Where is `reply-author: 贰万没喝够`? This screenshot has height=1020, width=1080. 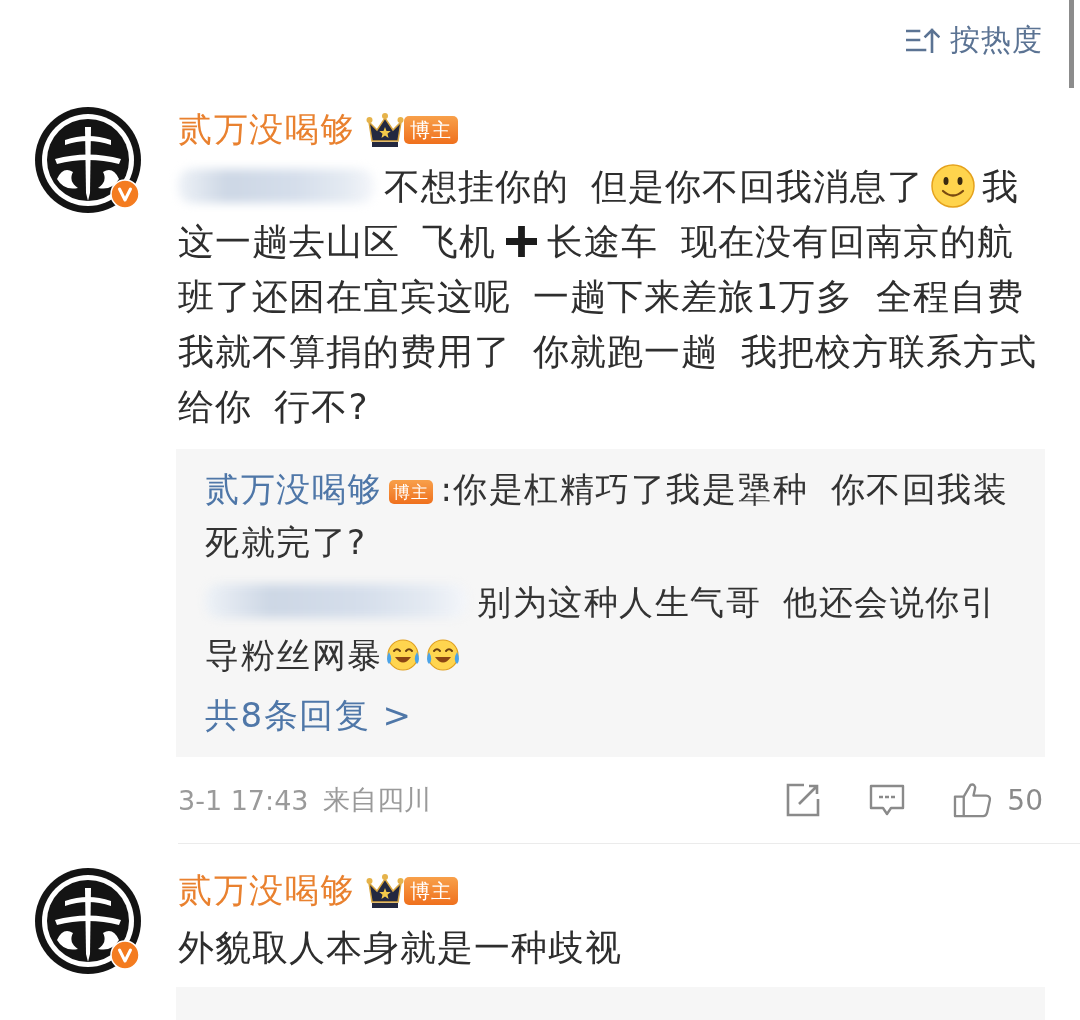
reply-author: 贰万没喝够 is located at coordinates (294, 489).